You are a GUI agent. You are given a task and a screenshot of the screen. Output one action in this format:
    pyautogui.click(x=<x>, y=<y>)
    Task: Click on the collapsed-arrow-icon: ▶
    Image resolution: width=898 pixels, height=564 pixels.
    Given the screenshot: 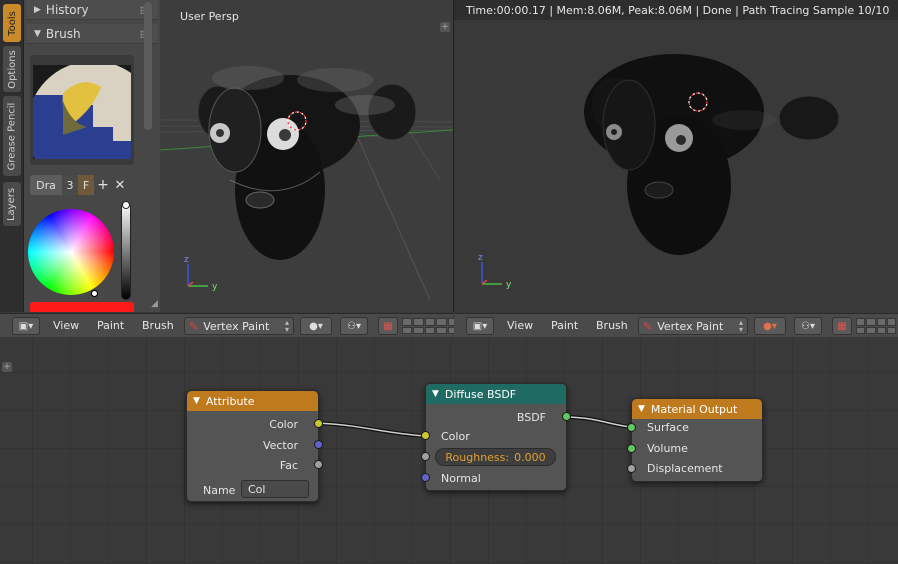 What is the action you would take?
    pyautogui.click(x=37, y=9)
    